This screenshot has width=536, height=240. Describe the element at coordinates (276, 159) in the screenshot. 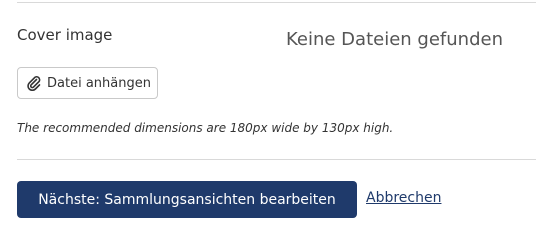

I see `bottom-divider` at that location.